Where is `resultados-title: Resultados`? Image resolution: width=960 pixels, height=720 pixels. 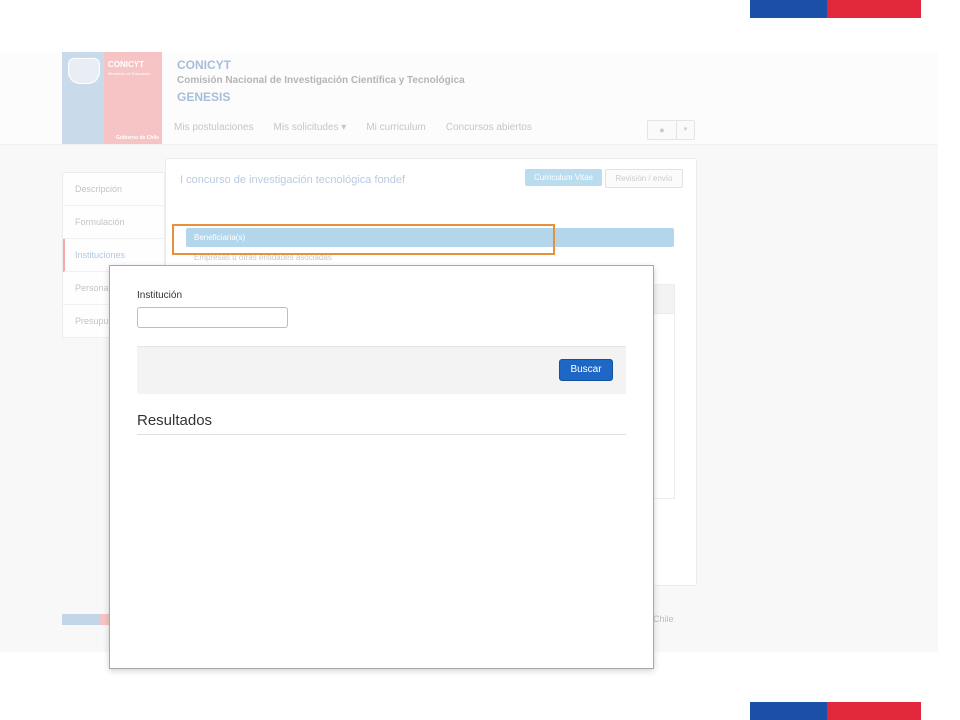
resultados-title: Resultados is located at coordinates (175, 420).